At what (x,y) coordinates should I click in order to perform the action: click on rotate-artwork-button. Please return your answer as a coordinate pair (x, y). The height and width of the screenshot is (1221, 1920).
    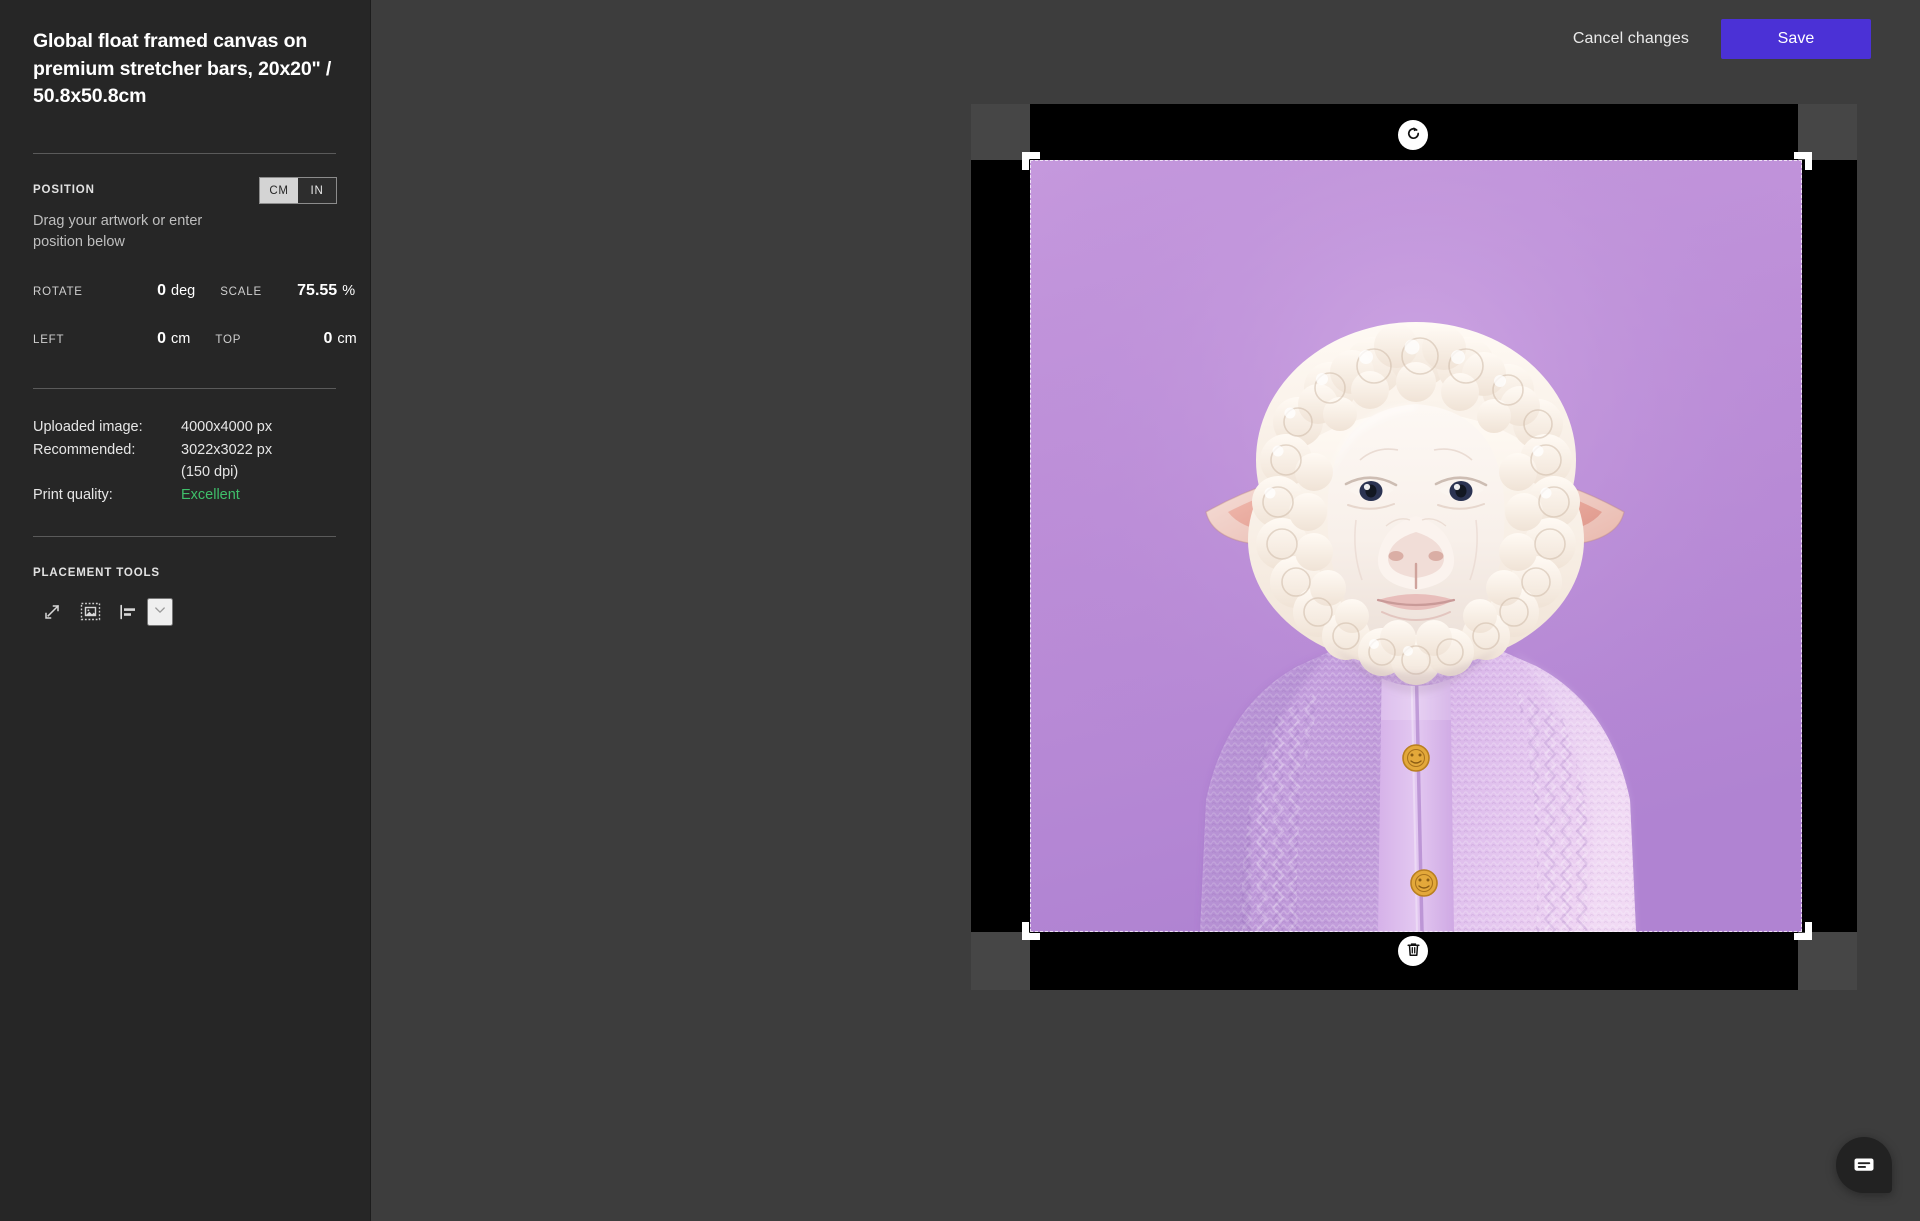
    Looking at the image, I should click on (1413, 135).